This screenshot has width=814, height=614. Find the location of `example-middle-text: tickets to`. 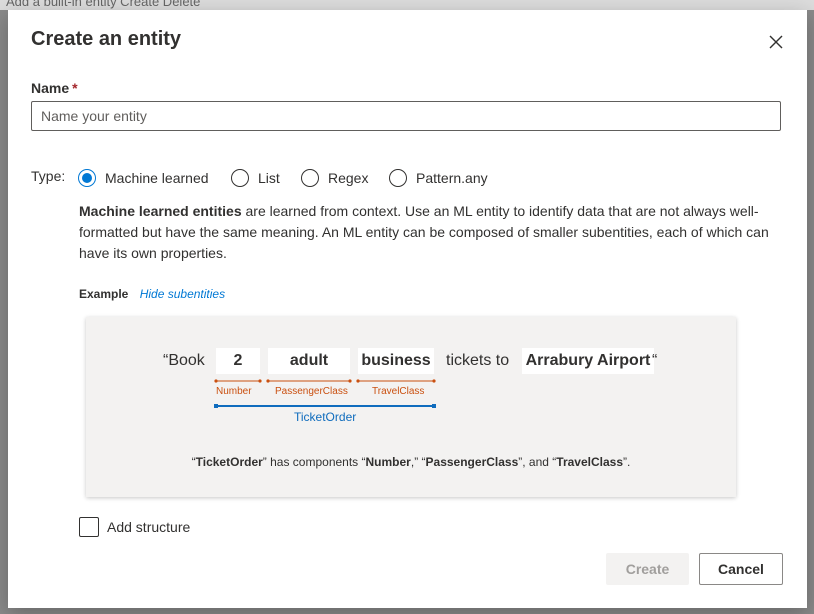

example-middle-text: tickets to is located at coordinates (478, 360).